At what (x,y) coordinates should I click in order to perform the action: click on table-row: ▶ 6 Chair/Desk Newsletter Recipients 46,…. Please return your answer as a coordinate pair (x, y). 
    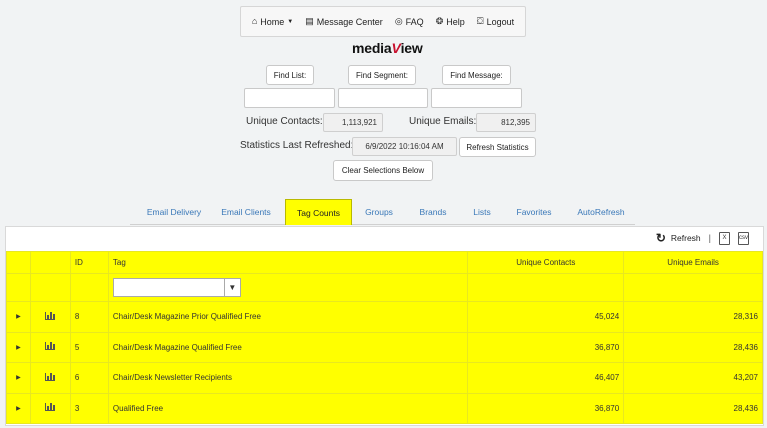
    Looking at the image, I should click on (384, 378).